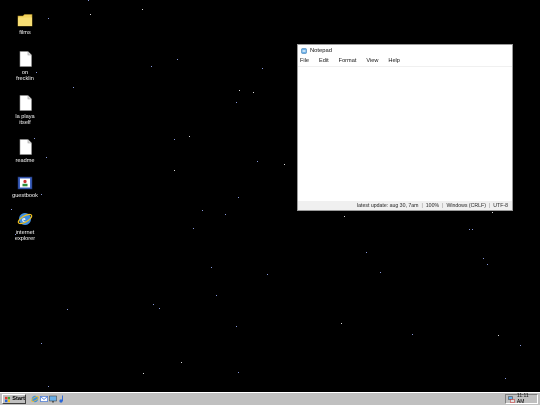 The image size is (540, 405). I want to click on status-line-endings: Windows (CRLF), so click(466, 205).